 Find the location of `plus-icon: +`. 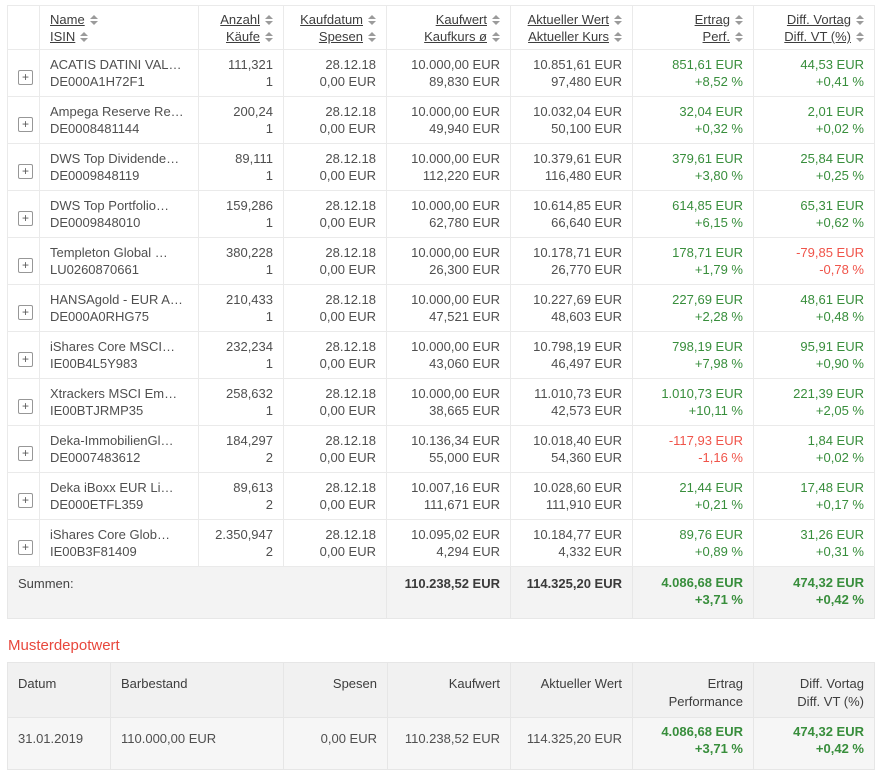

plus-icon: + is located at coordinates (25, 405).